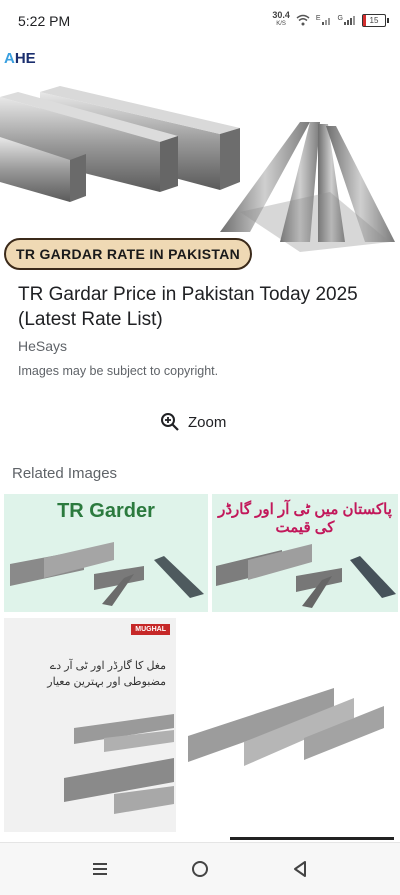 The width and height of the screenshot is (400, 895). I want to click on status-icons: 30.4 K/S E G 15, so click(330, 19).